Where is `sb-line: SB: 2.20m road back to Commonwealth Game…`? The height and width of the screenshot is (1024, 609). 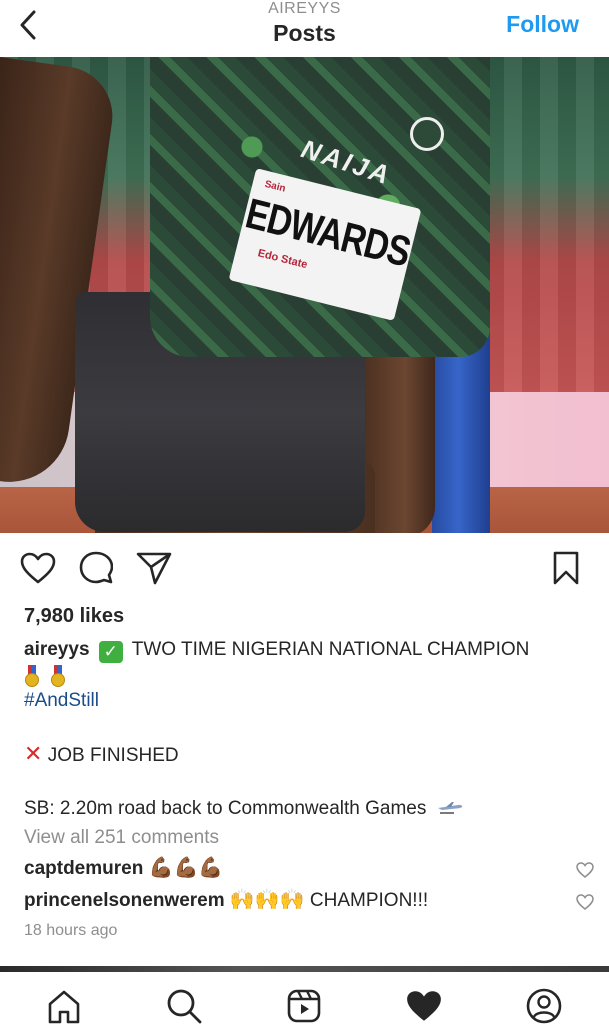 sb-line: SB: 2.20m road back to Commonwealth Game… is located at coordinates (309, 808).